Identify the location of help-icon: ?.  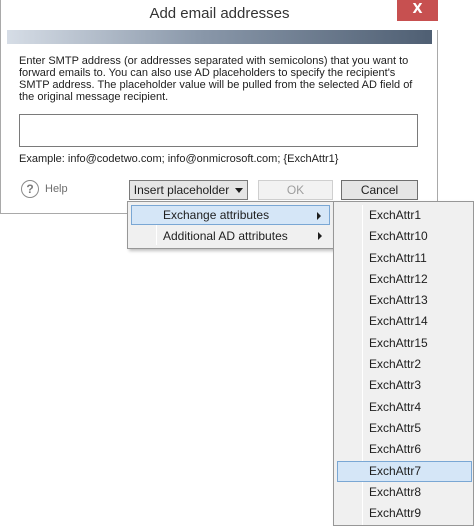
(30, 189).